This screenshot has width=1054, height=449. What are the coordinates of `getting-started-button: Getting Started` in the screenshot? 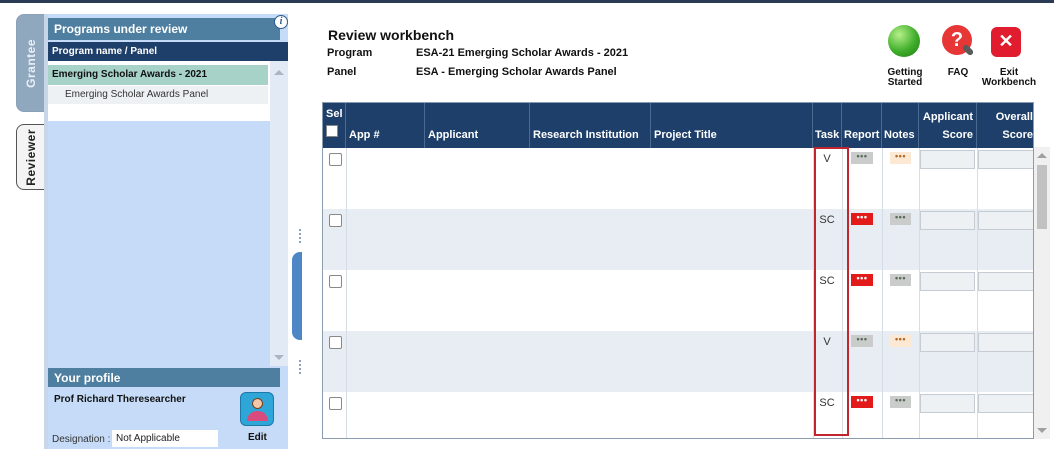 It's located at (905, 78).